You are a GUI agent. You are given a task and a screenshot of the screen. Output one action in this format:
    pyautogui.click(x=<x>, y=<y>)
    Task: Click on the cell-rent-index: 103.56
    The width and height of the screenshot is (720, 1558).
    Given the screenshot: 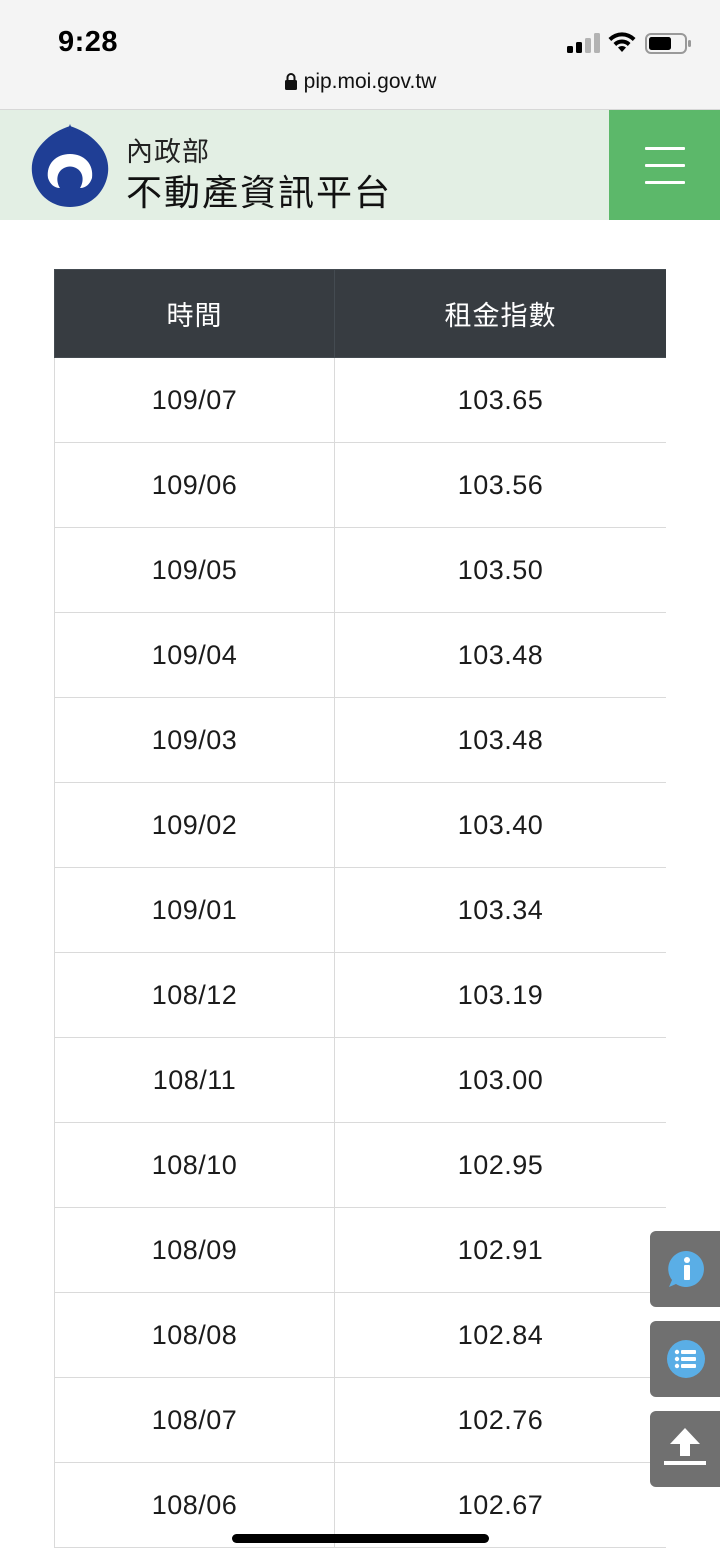 What is the action you would take?
    pyautogui.click(x=500, y=485)
    